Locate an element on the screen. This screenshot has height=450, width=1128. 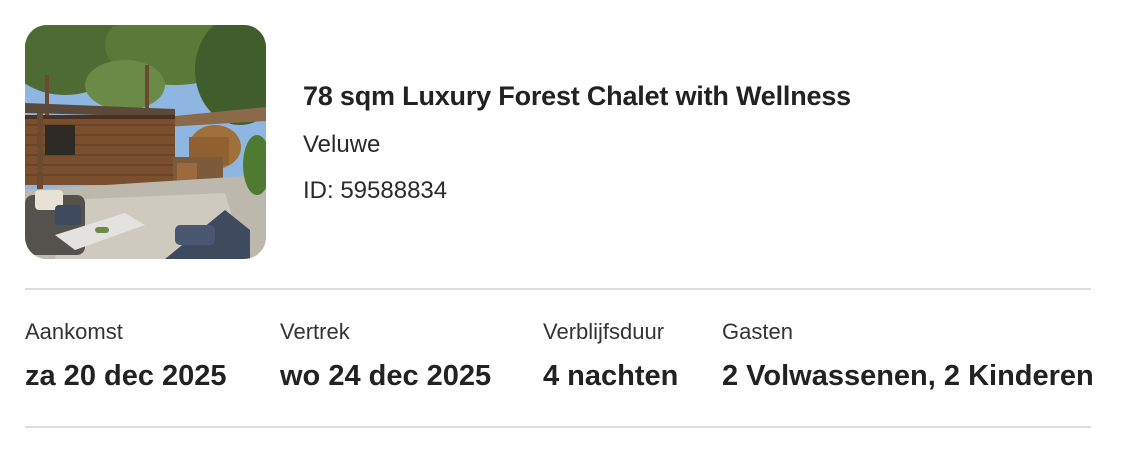
arrival-value: za 20 dec 2025 is located at coordinates (126, 376).